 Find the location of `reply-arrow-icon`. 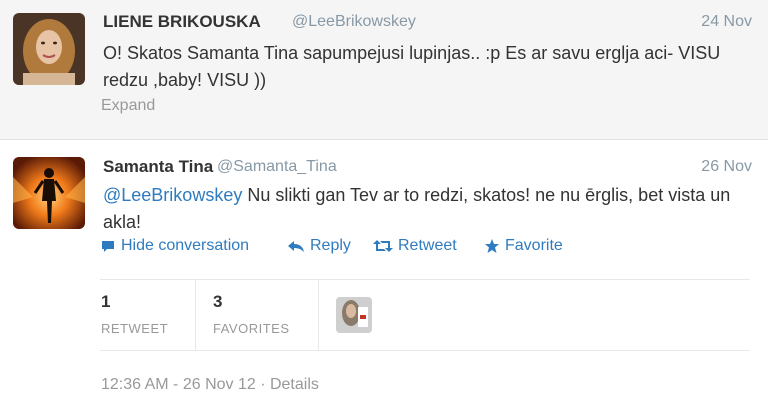

reply-arrow-icon is located at coordinates (296, 246).